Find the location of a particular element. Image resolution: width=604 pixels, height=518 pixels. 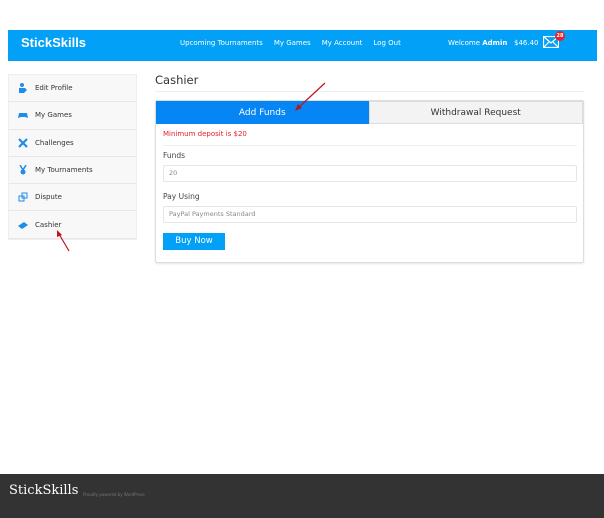

user-edit-icon is located at coordinates (23, 88).